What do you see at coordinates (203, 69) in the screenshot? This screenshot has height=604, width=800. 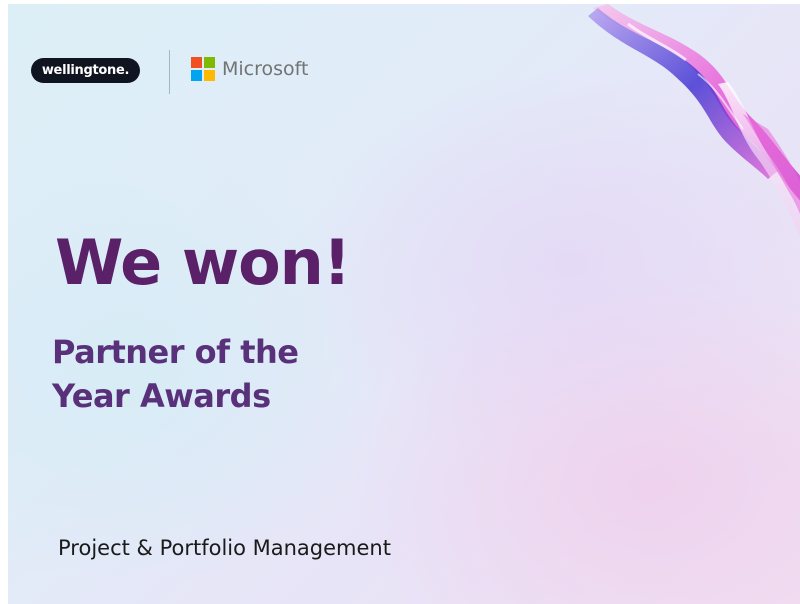 I see `microsoft-logo-icon` at bounding box center [203, 69].